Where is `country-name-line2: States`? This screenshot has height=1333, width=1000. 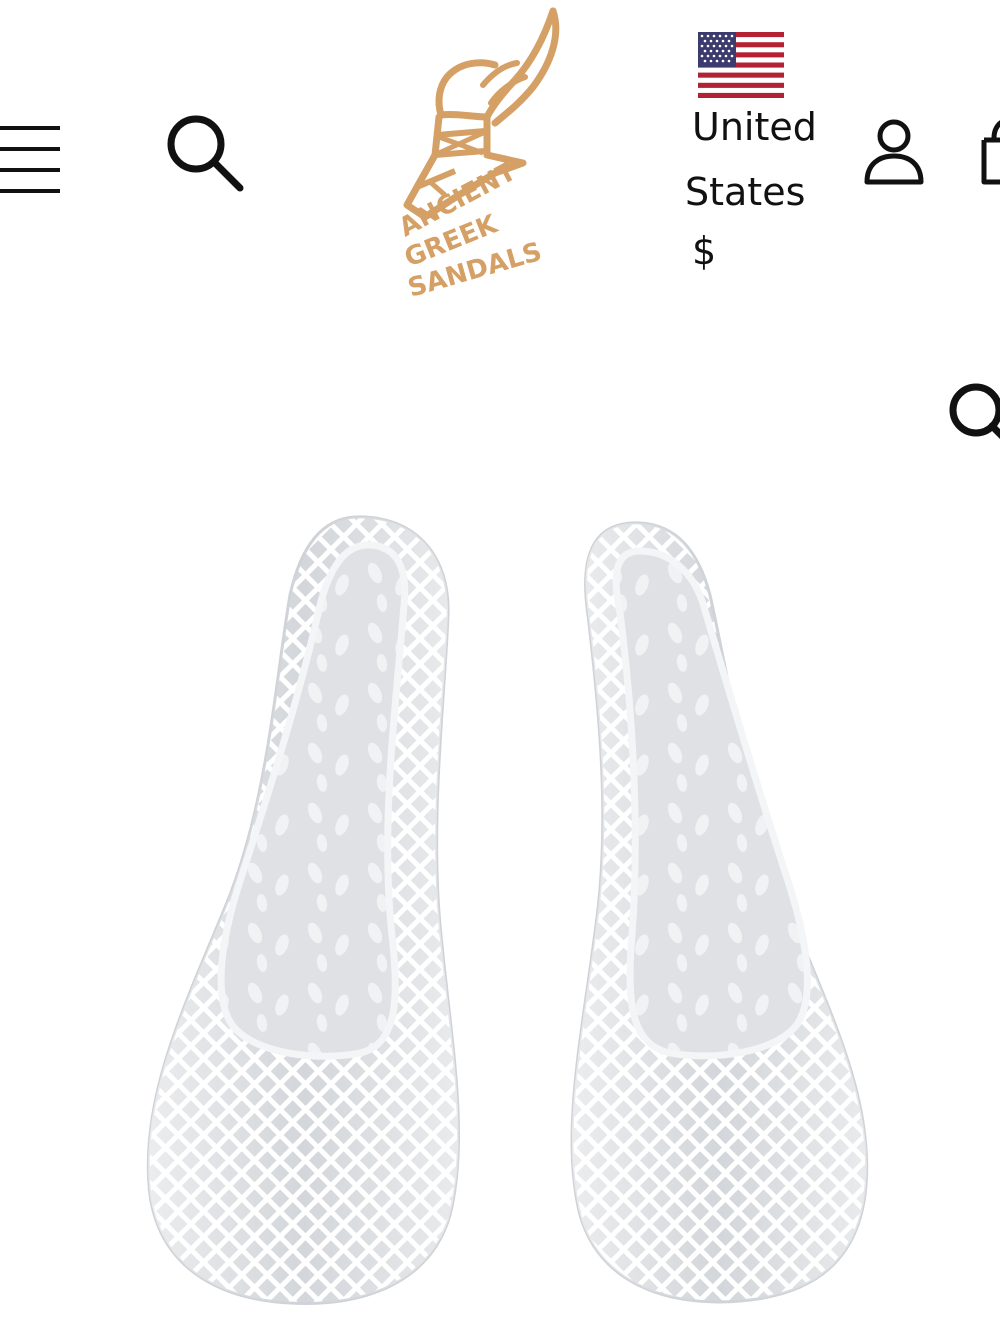
country-name-line2: States is located at coordinates (745, 192).